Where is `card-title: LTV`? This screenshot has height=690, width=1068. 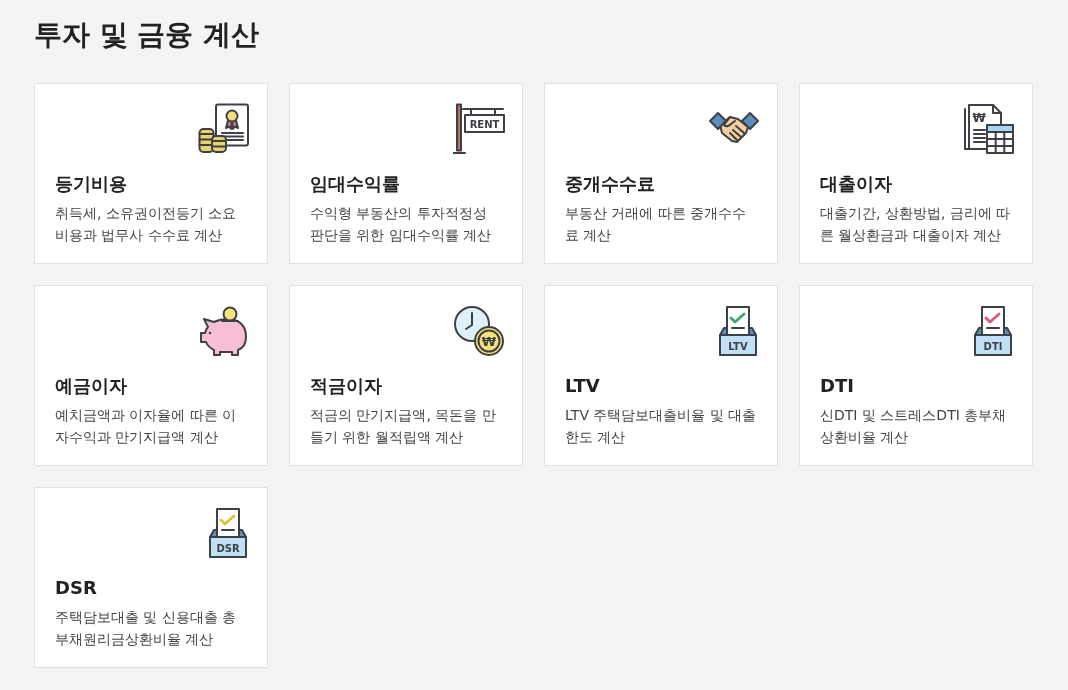
card-title: LTV is located at coordinates (583, 386).